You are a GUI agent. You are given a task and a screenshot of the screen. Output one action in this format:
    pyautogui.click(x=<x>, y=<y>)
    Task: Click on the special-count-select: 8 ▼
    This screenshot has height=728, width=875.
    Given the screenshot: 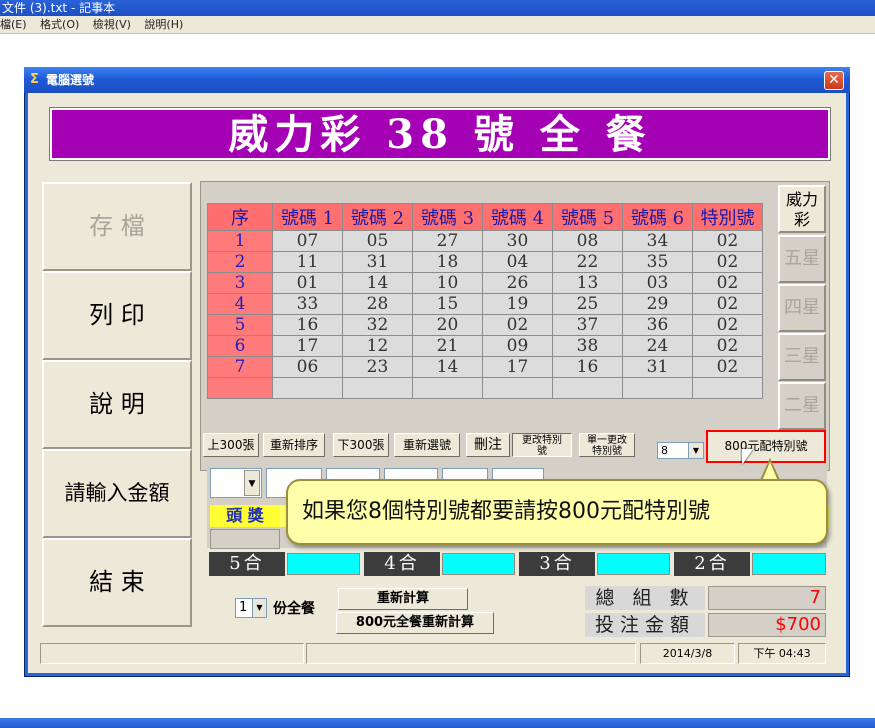 What is the action you would take?
    pyautogui.click(x=680, y=450)
    